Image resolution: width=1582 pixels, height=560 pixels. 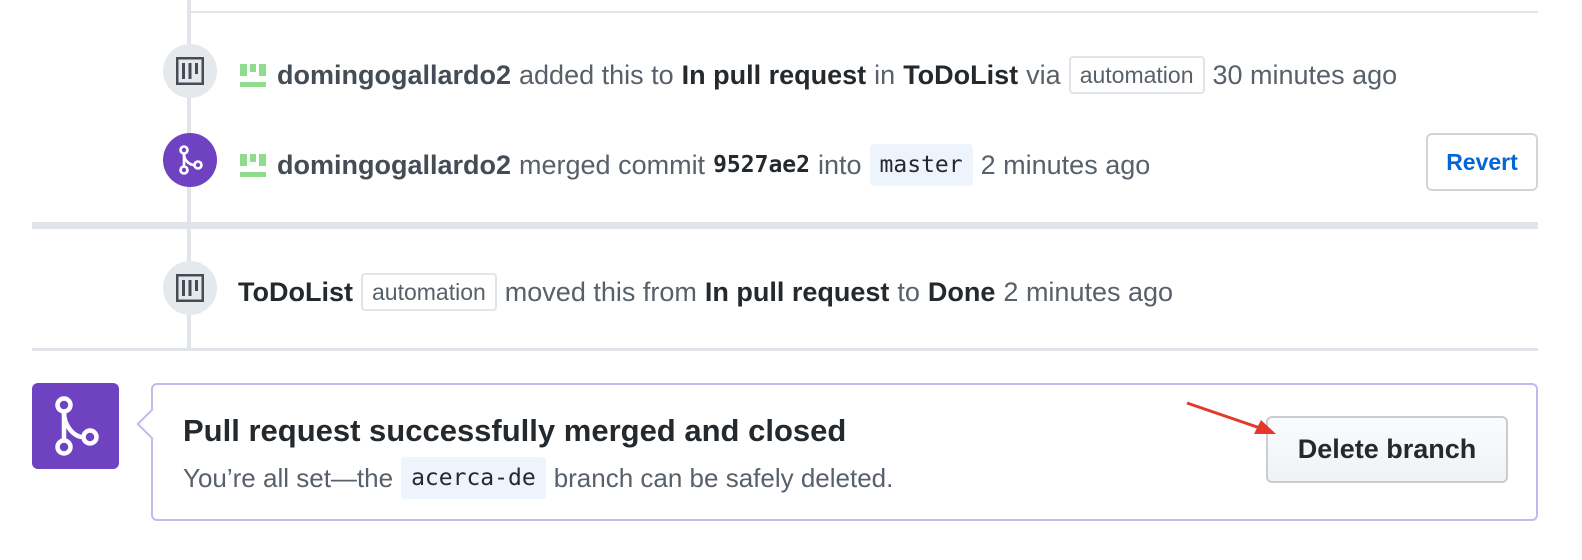 What do you see at coordinates (596, 74) in the screenshot?
I see `event-text: added this to` at bounding box center [596, 74].